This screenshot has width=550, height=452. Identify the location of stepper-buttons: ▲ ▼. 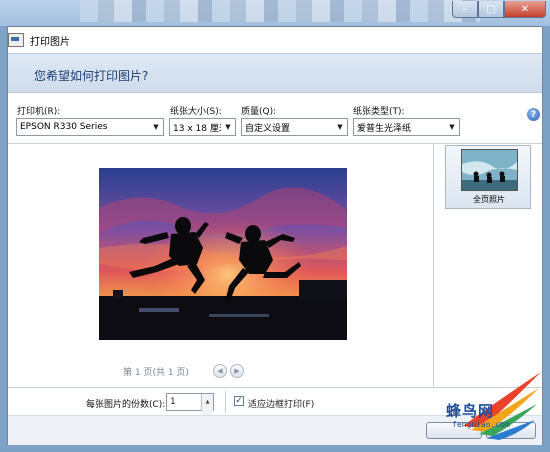
(207, 410).